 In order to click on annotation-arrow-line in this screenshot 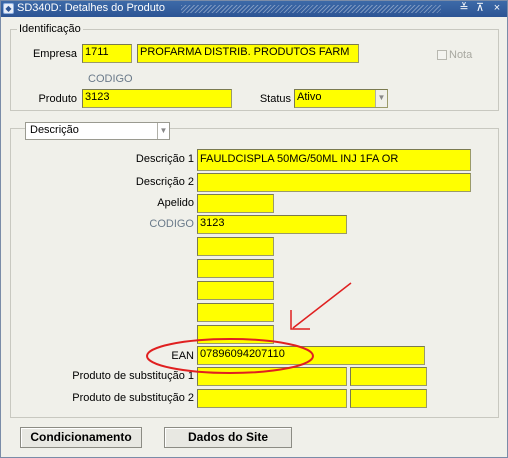, I will do `click(322, 305)`.